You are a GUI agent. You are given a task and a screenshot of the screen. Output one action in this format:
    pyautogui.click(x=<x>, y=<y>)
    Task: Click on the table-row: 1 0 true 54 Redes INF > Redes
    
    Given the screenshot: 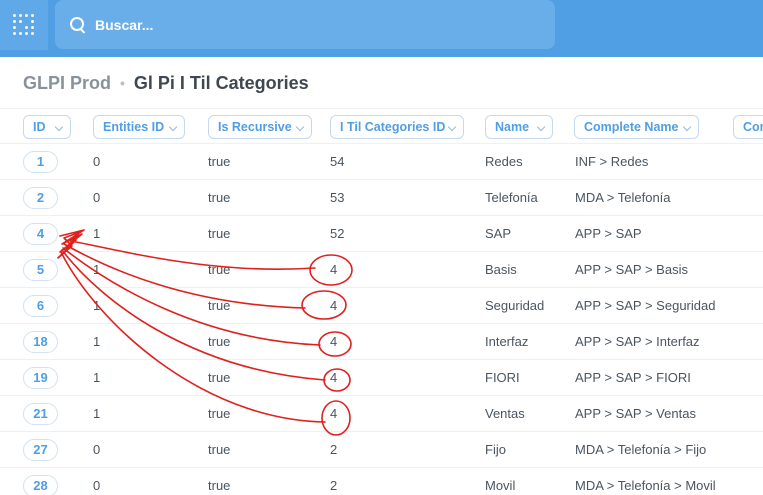 What is the action you would take?
    pyautogui.click(x=381, y=162)
    